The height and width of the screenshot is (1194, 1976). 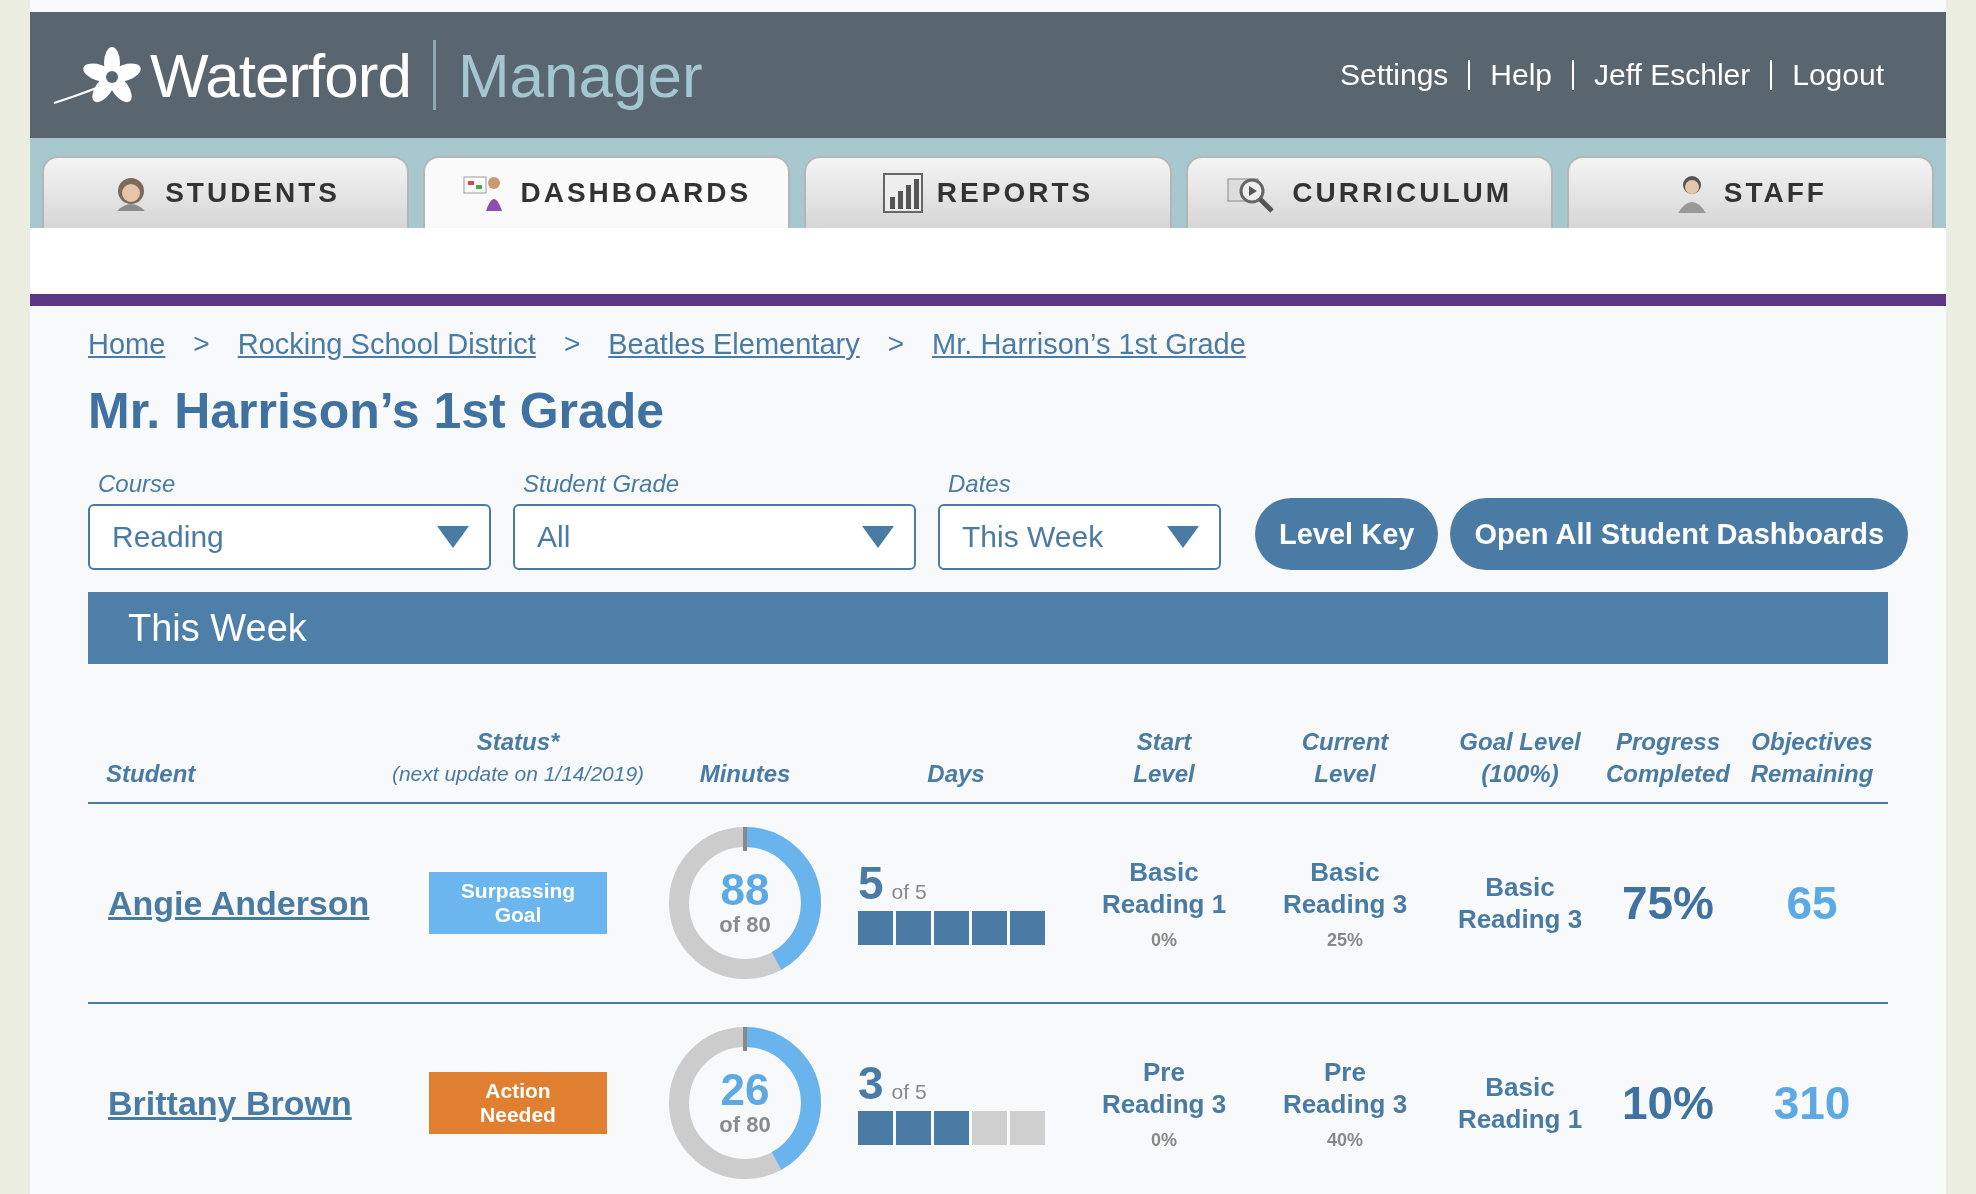 I want to click on start-level: Basic Reading 1, so click(x=1164, y=887).